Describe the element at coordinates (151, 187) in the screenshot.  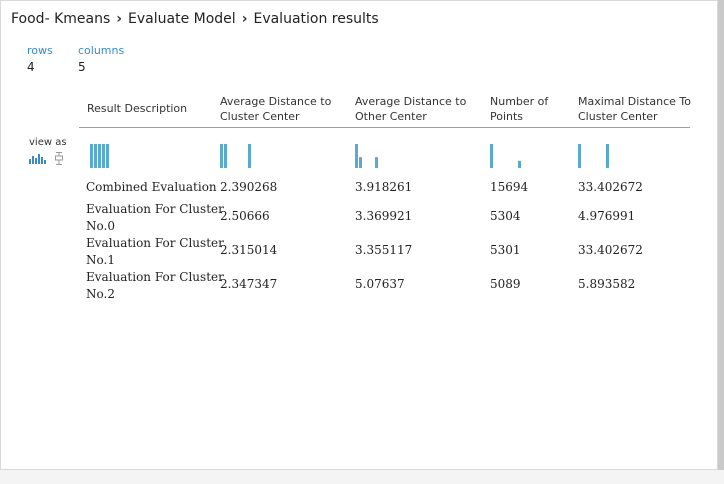
I see `row-description: Combined Evaluation` at that location.